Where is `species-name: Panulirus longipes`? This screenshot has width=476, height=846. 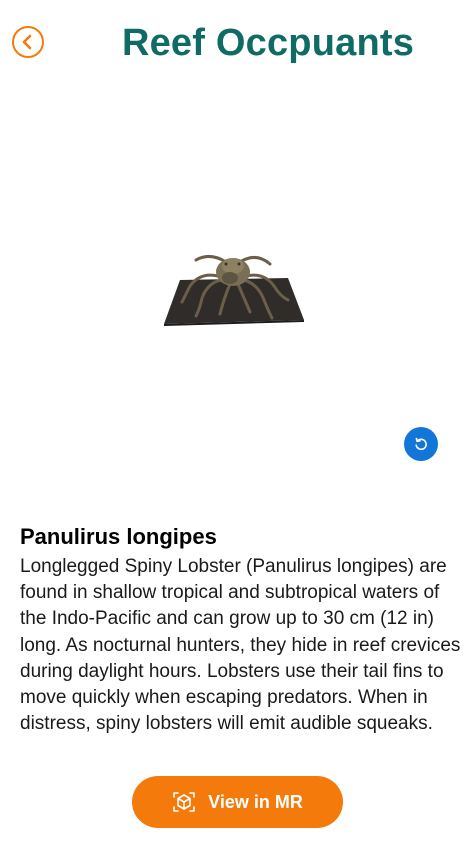 species-name: Panulirus longipes is located at coordinates (118, 536).